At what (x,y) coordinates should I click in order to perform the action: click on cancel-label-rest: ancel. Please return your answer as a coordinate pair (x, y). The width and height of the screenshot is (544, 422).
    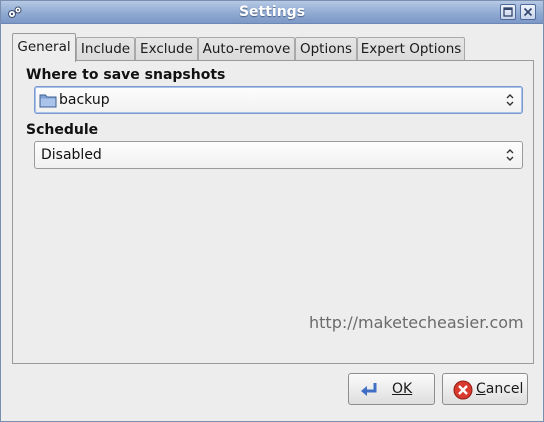
    Looking at the image, I should click on (504, 389).